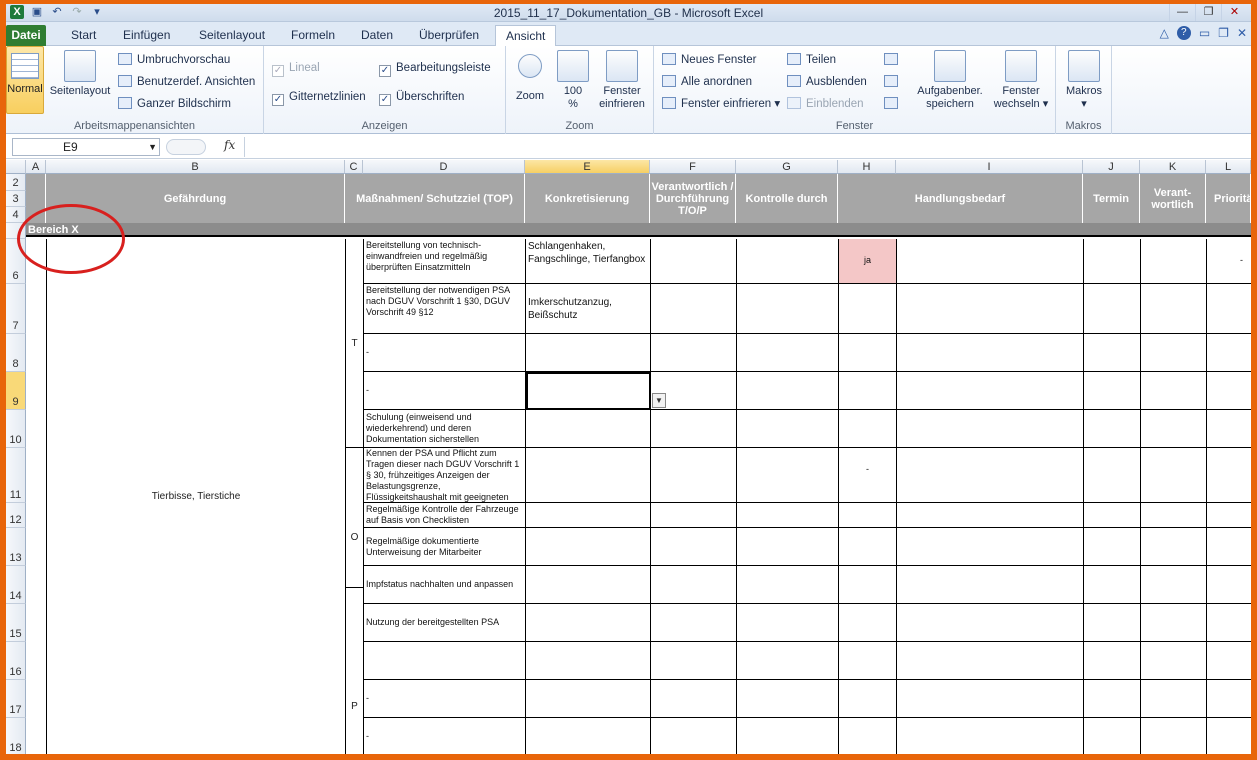  Describe the element at coordinates (16, 182) in the screenshot. I see `row-header: 2` at that location.